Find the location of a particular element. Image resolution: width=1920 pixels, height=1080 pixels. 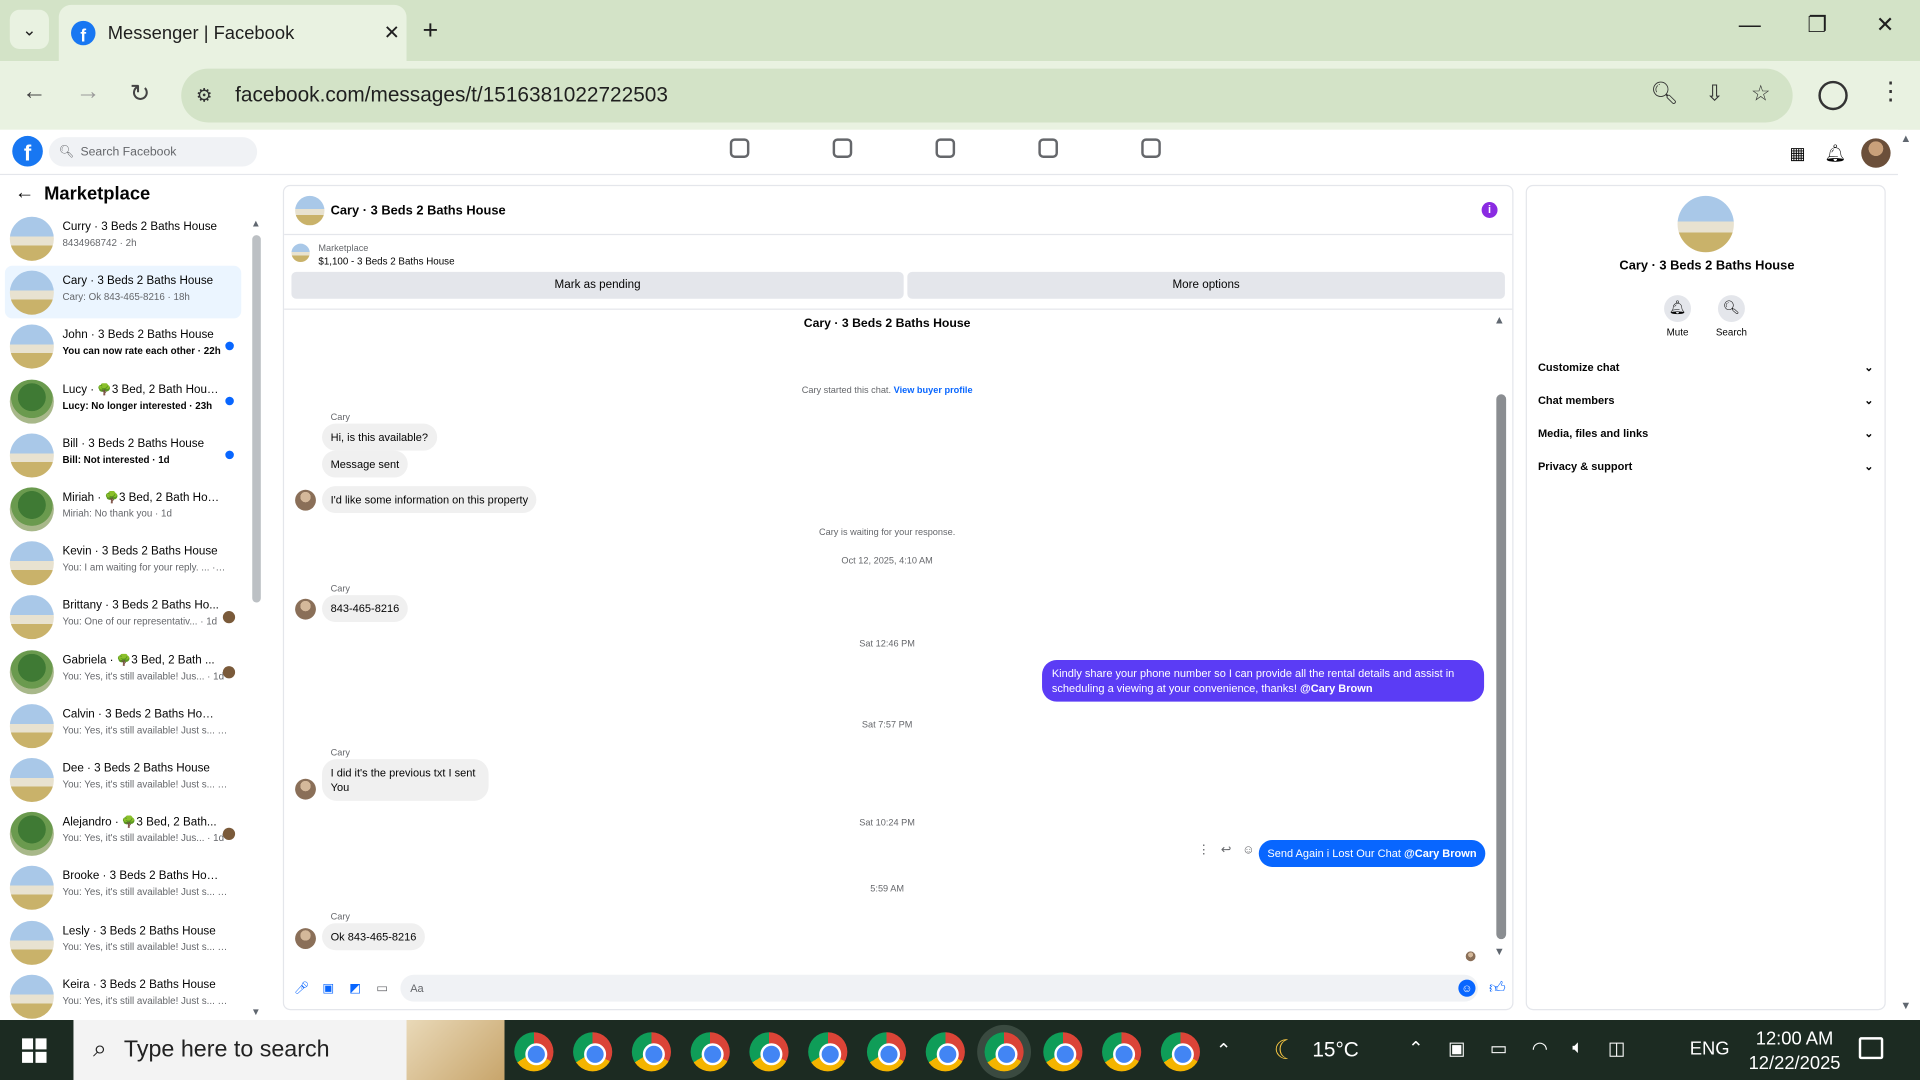

friends-icon is located at coordinates (842, 148).